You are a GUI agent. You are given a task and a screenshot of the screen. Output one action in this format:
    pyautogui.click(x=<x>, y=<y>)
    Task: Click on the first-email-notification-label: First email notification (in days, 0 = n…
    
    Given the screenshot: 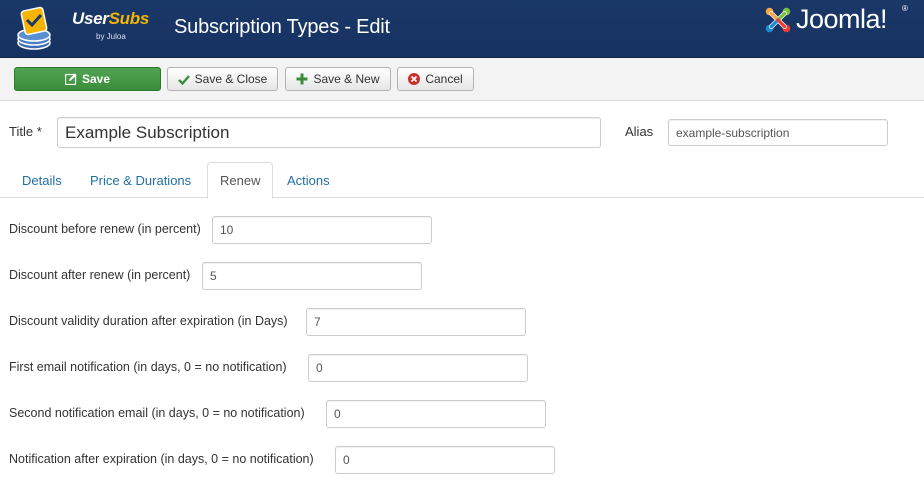 What is the action you would take?
    pyautogui.click(x=148, y=367)
    